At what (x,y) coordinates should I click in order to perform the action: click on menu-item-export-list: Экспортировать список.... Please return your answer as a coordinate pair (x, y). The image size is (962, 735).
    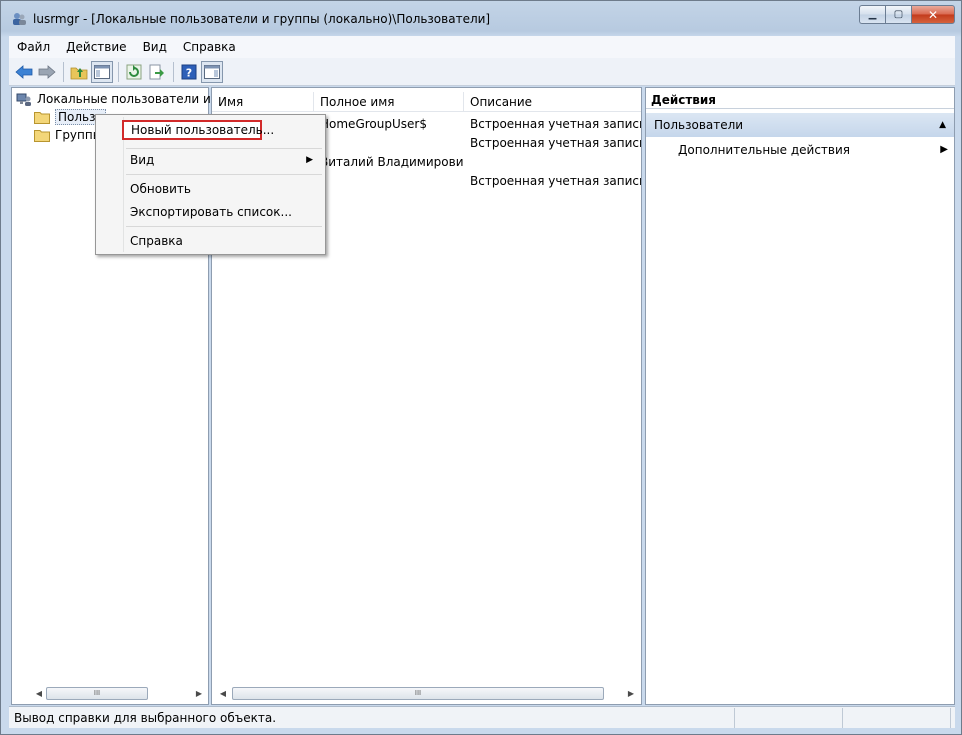
    Looking at the image, I should click on (210, 212).